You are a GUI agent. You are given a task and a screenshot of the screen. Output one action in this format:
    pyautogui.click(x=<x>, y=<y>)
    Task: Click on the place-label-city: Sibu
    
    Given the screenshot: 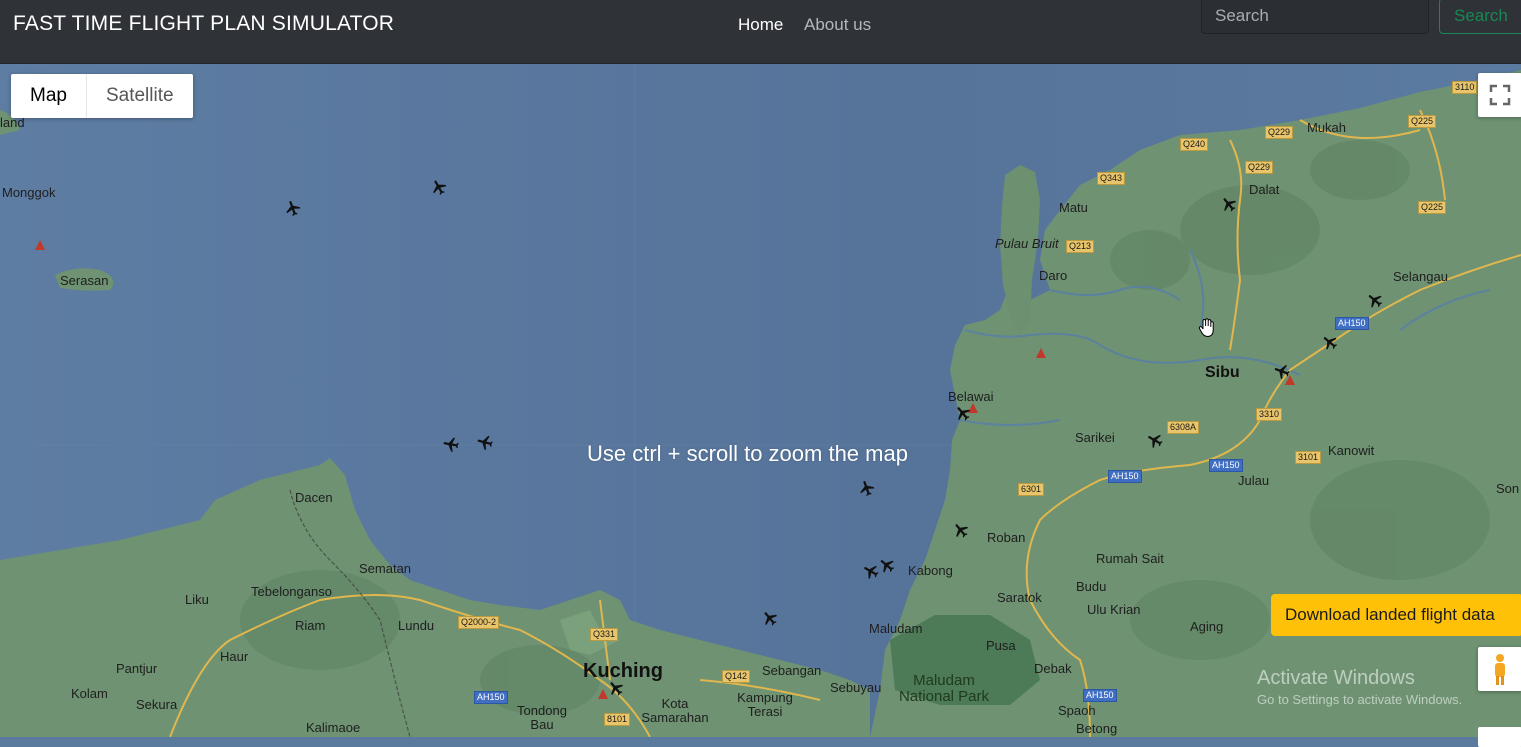 What is the action you would take?
    pyautogui.click(x=1222, y=372)
    